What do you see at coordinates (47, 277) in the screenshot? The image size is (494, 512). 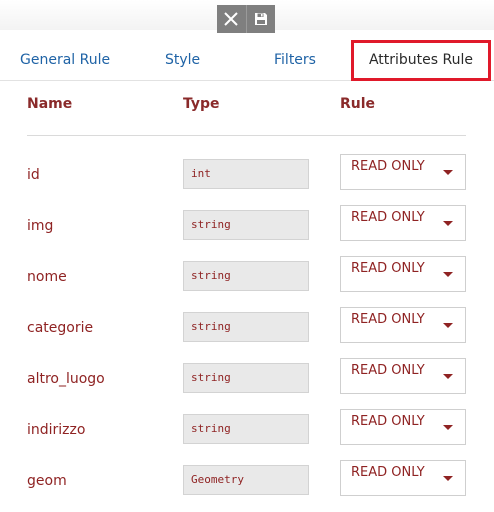 I see `attribute-name: nome` at bounding box center [47, 277].